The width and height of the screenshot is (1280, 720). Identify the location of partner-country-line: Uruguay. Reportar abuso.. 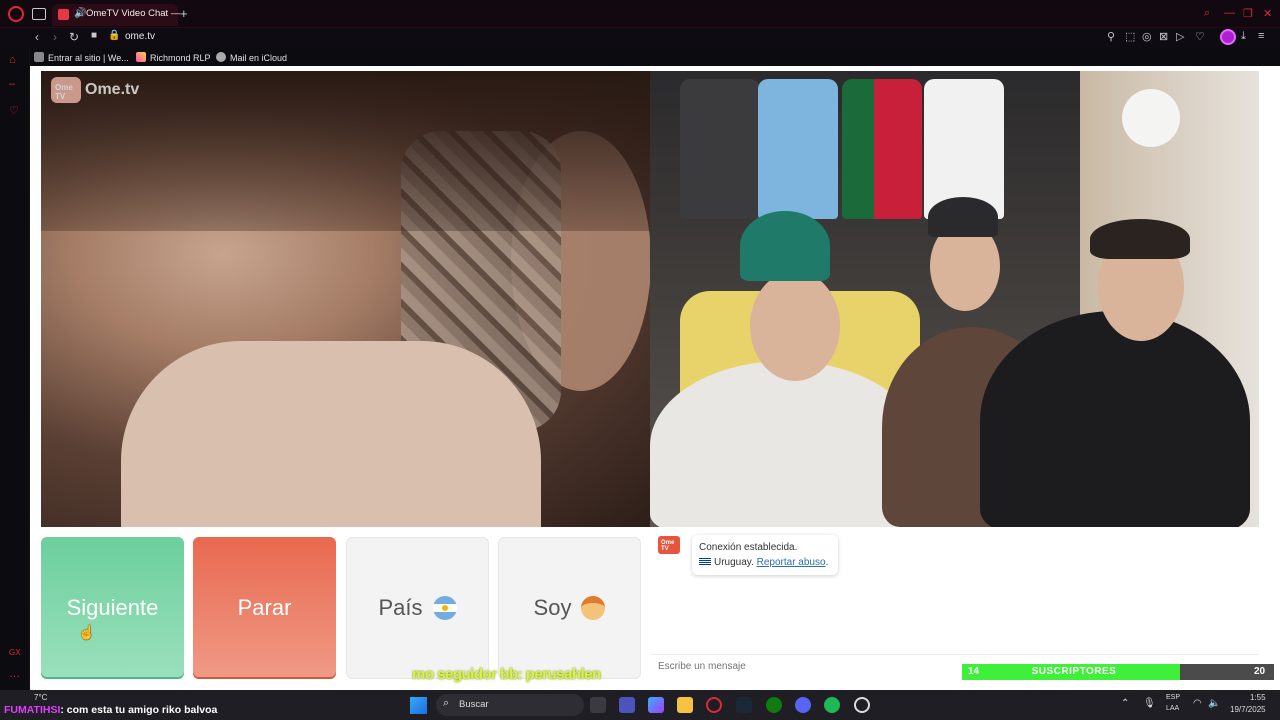
(765, 562).